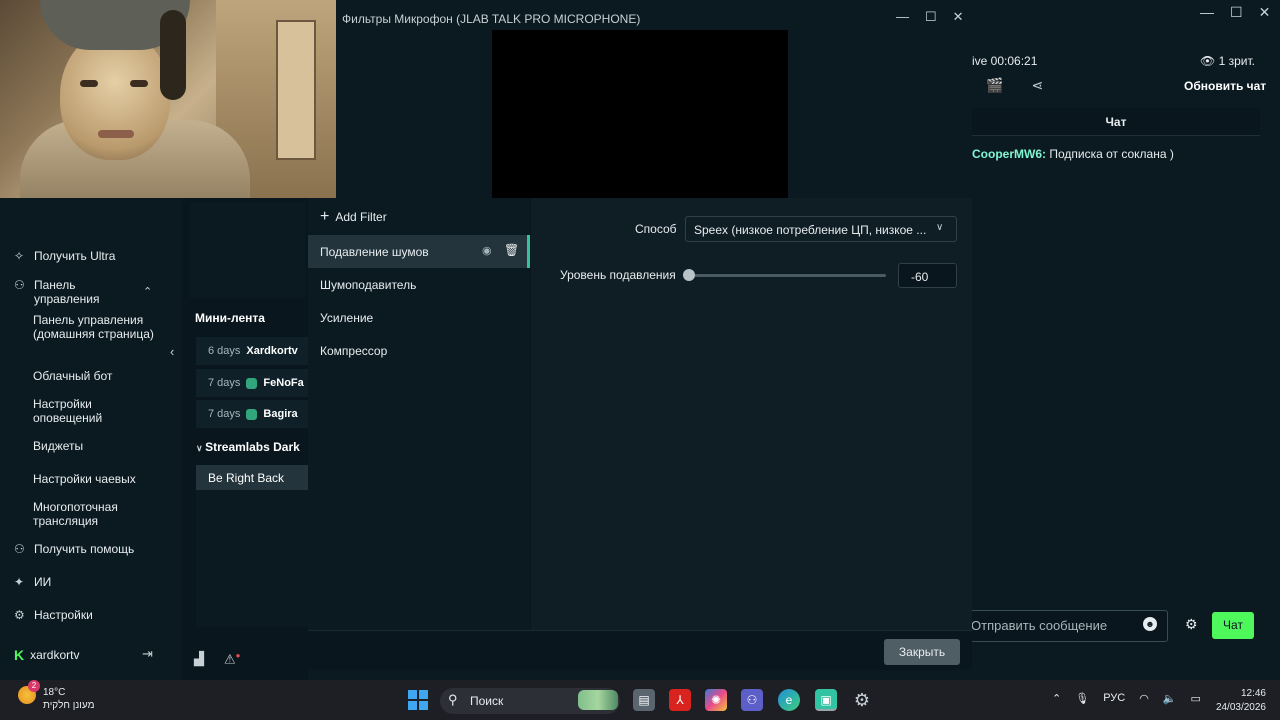  Describe the element at coordinates (789, 700) in the screenshot. I see `edge-browser-icon: e` at that location.